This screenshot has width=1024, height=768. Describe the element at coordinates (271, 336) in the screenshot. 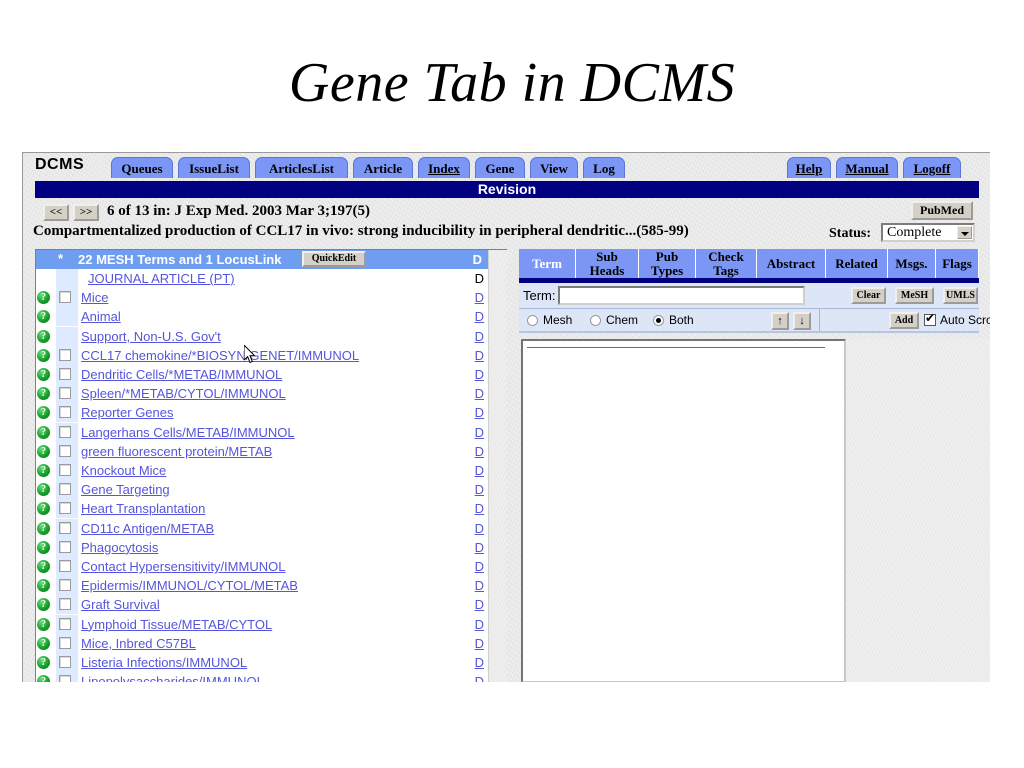

I see `list-item: ? Support, Non-U.S. Gov't D` at that location.